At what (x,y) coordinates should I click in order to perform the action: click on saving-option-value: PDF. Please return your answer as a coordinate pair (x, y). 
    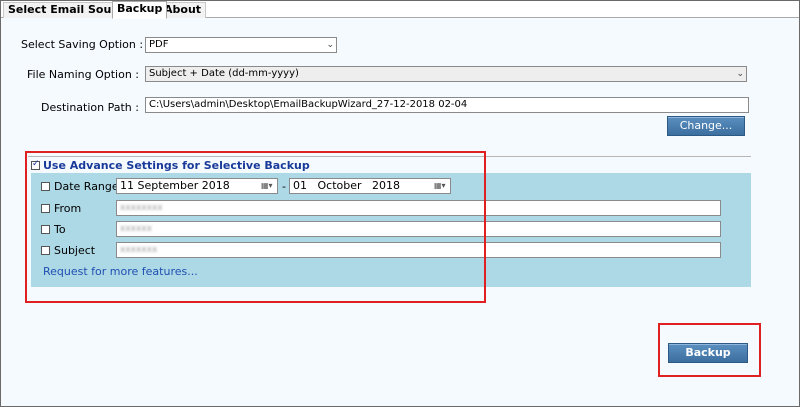
    Looking at the image, I should click on (159, 44).